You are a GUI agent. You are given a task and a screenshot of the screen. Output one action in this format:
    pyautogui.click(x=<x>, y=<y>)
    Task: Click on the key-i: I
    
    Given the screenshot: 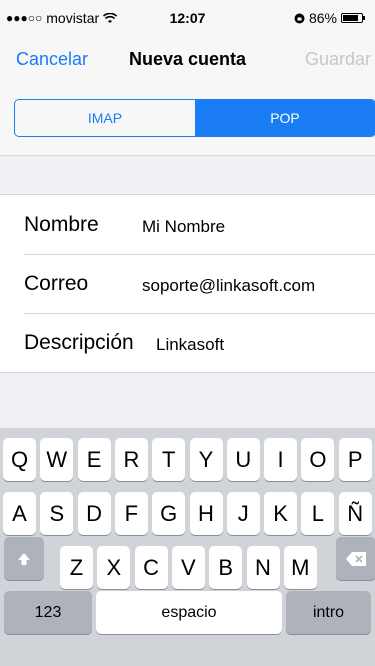 What is the action you would take?
    pyautogui.click(x=281, y=459)
    